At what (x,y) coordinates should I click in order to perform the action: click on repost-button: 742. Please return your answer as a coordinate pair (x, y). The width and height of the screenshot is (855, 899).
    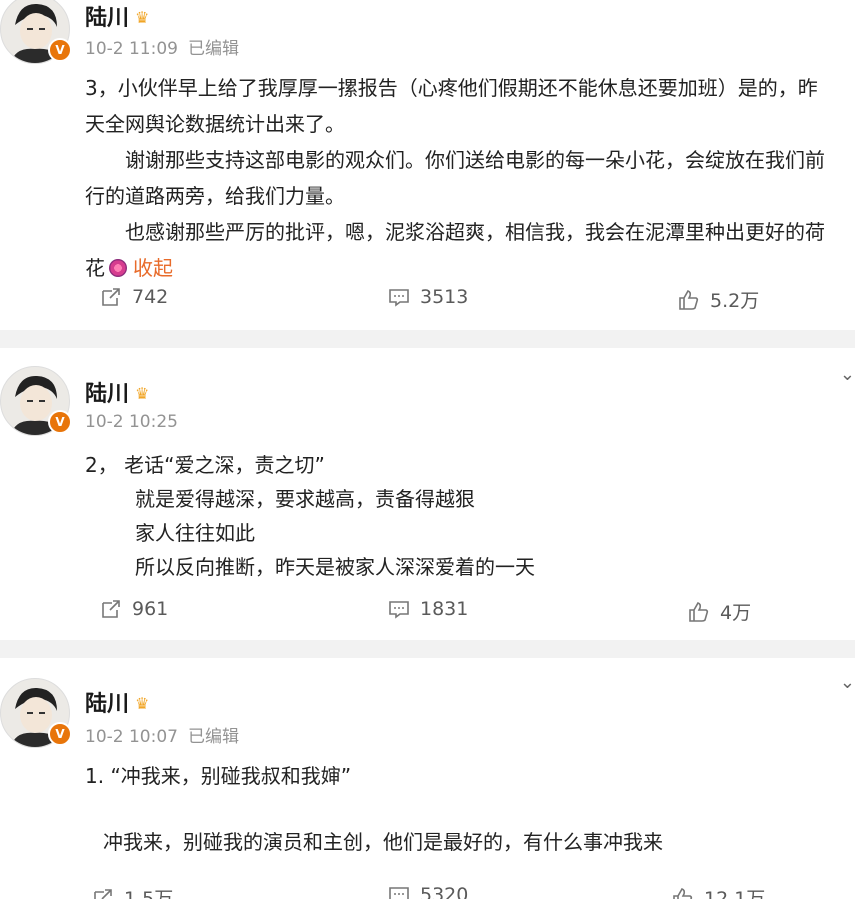
    Looking at the image, I should click on (134, 297).